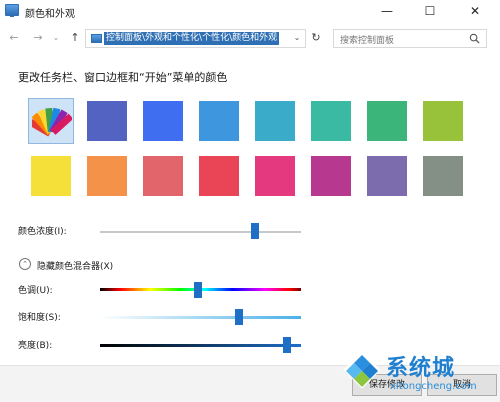 The width and height of the screenshot is (500, 402). I want to click on watermark-logo-icon, so click(362, 370).